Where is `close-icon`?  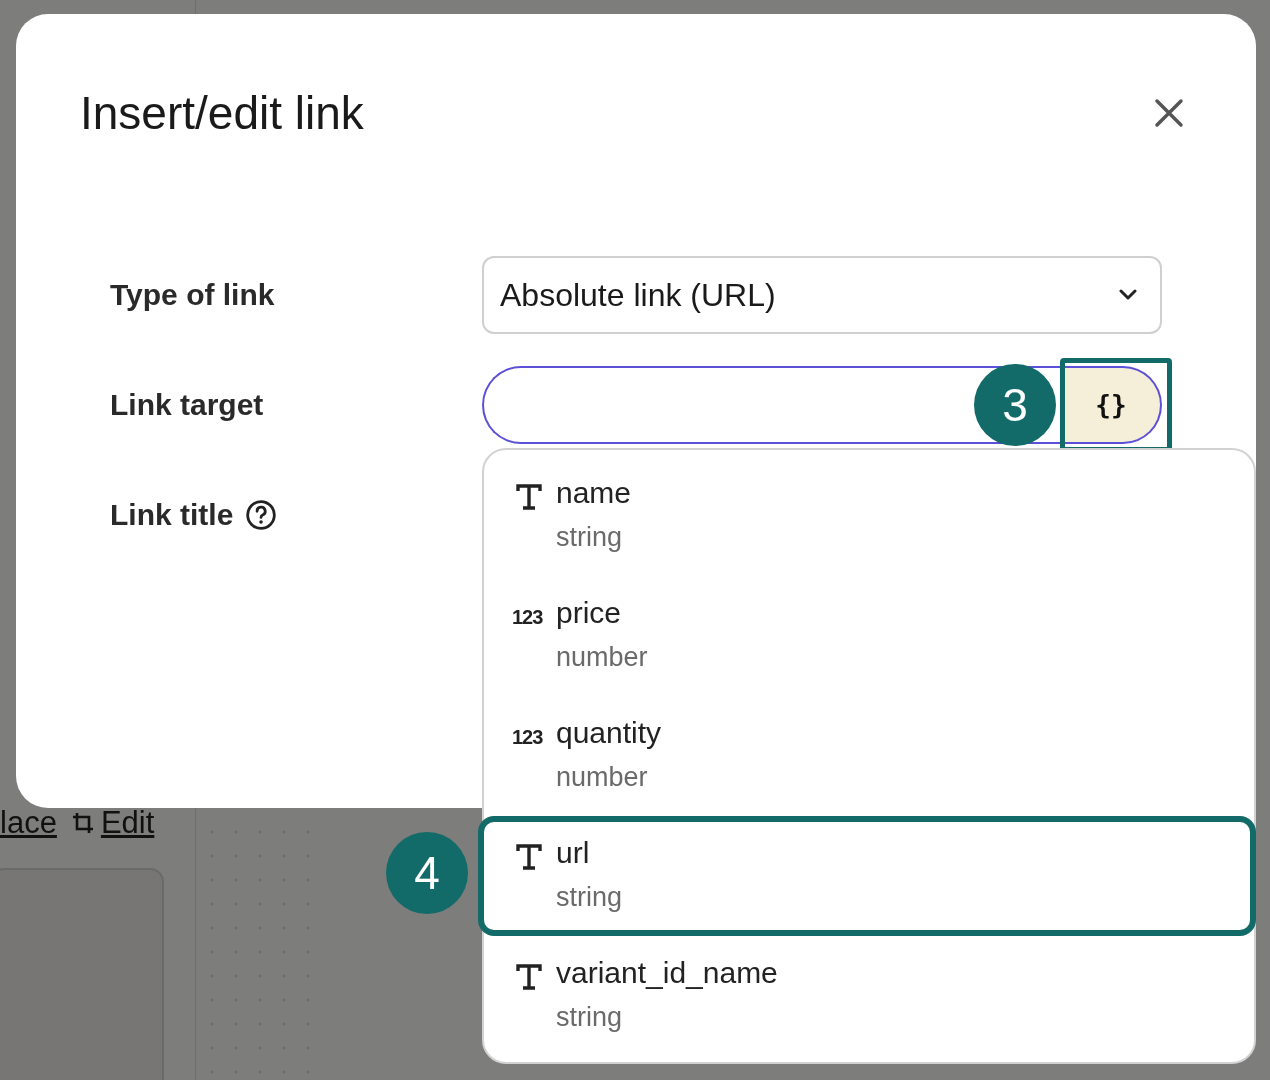
close-icon is located at coordinates (1169, 113).